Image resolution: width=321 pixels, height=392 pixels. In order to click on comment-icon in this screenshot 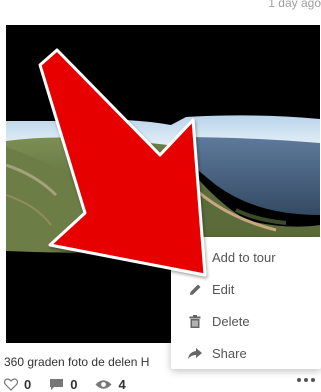, I will do `click(56, 384)`.